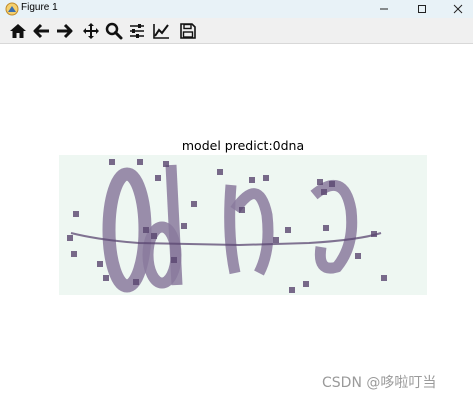 The height and width of the screenshot is (401, 473). I want to click on customize-button, so click(161, 31).